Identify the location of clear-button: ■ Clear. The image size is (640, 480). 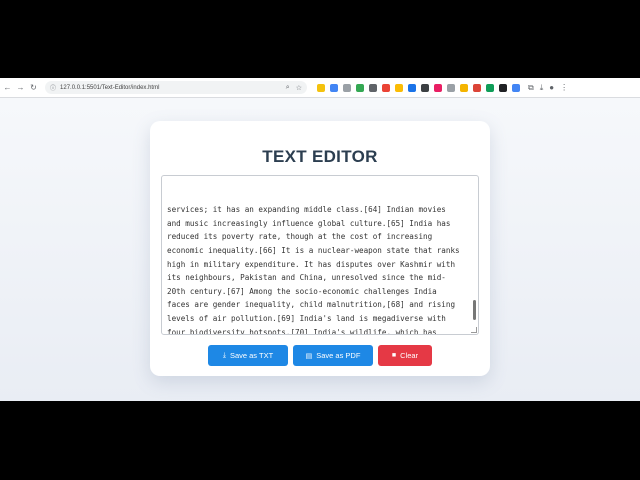
(405, 355).